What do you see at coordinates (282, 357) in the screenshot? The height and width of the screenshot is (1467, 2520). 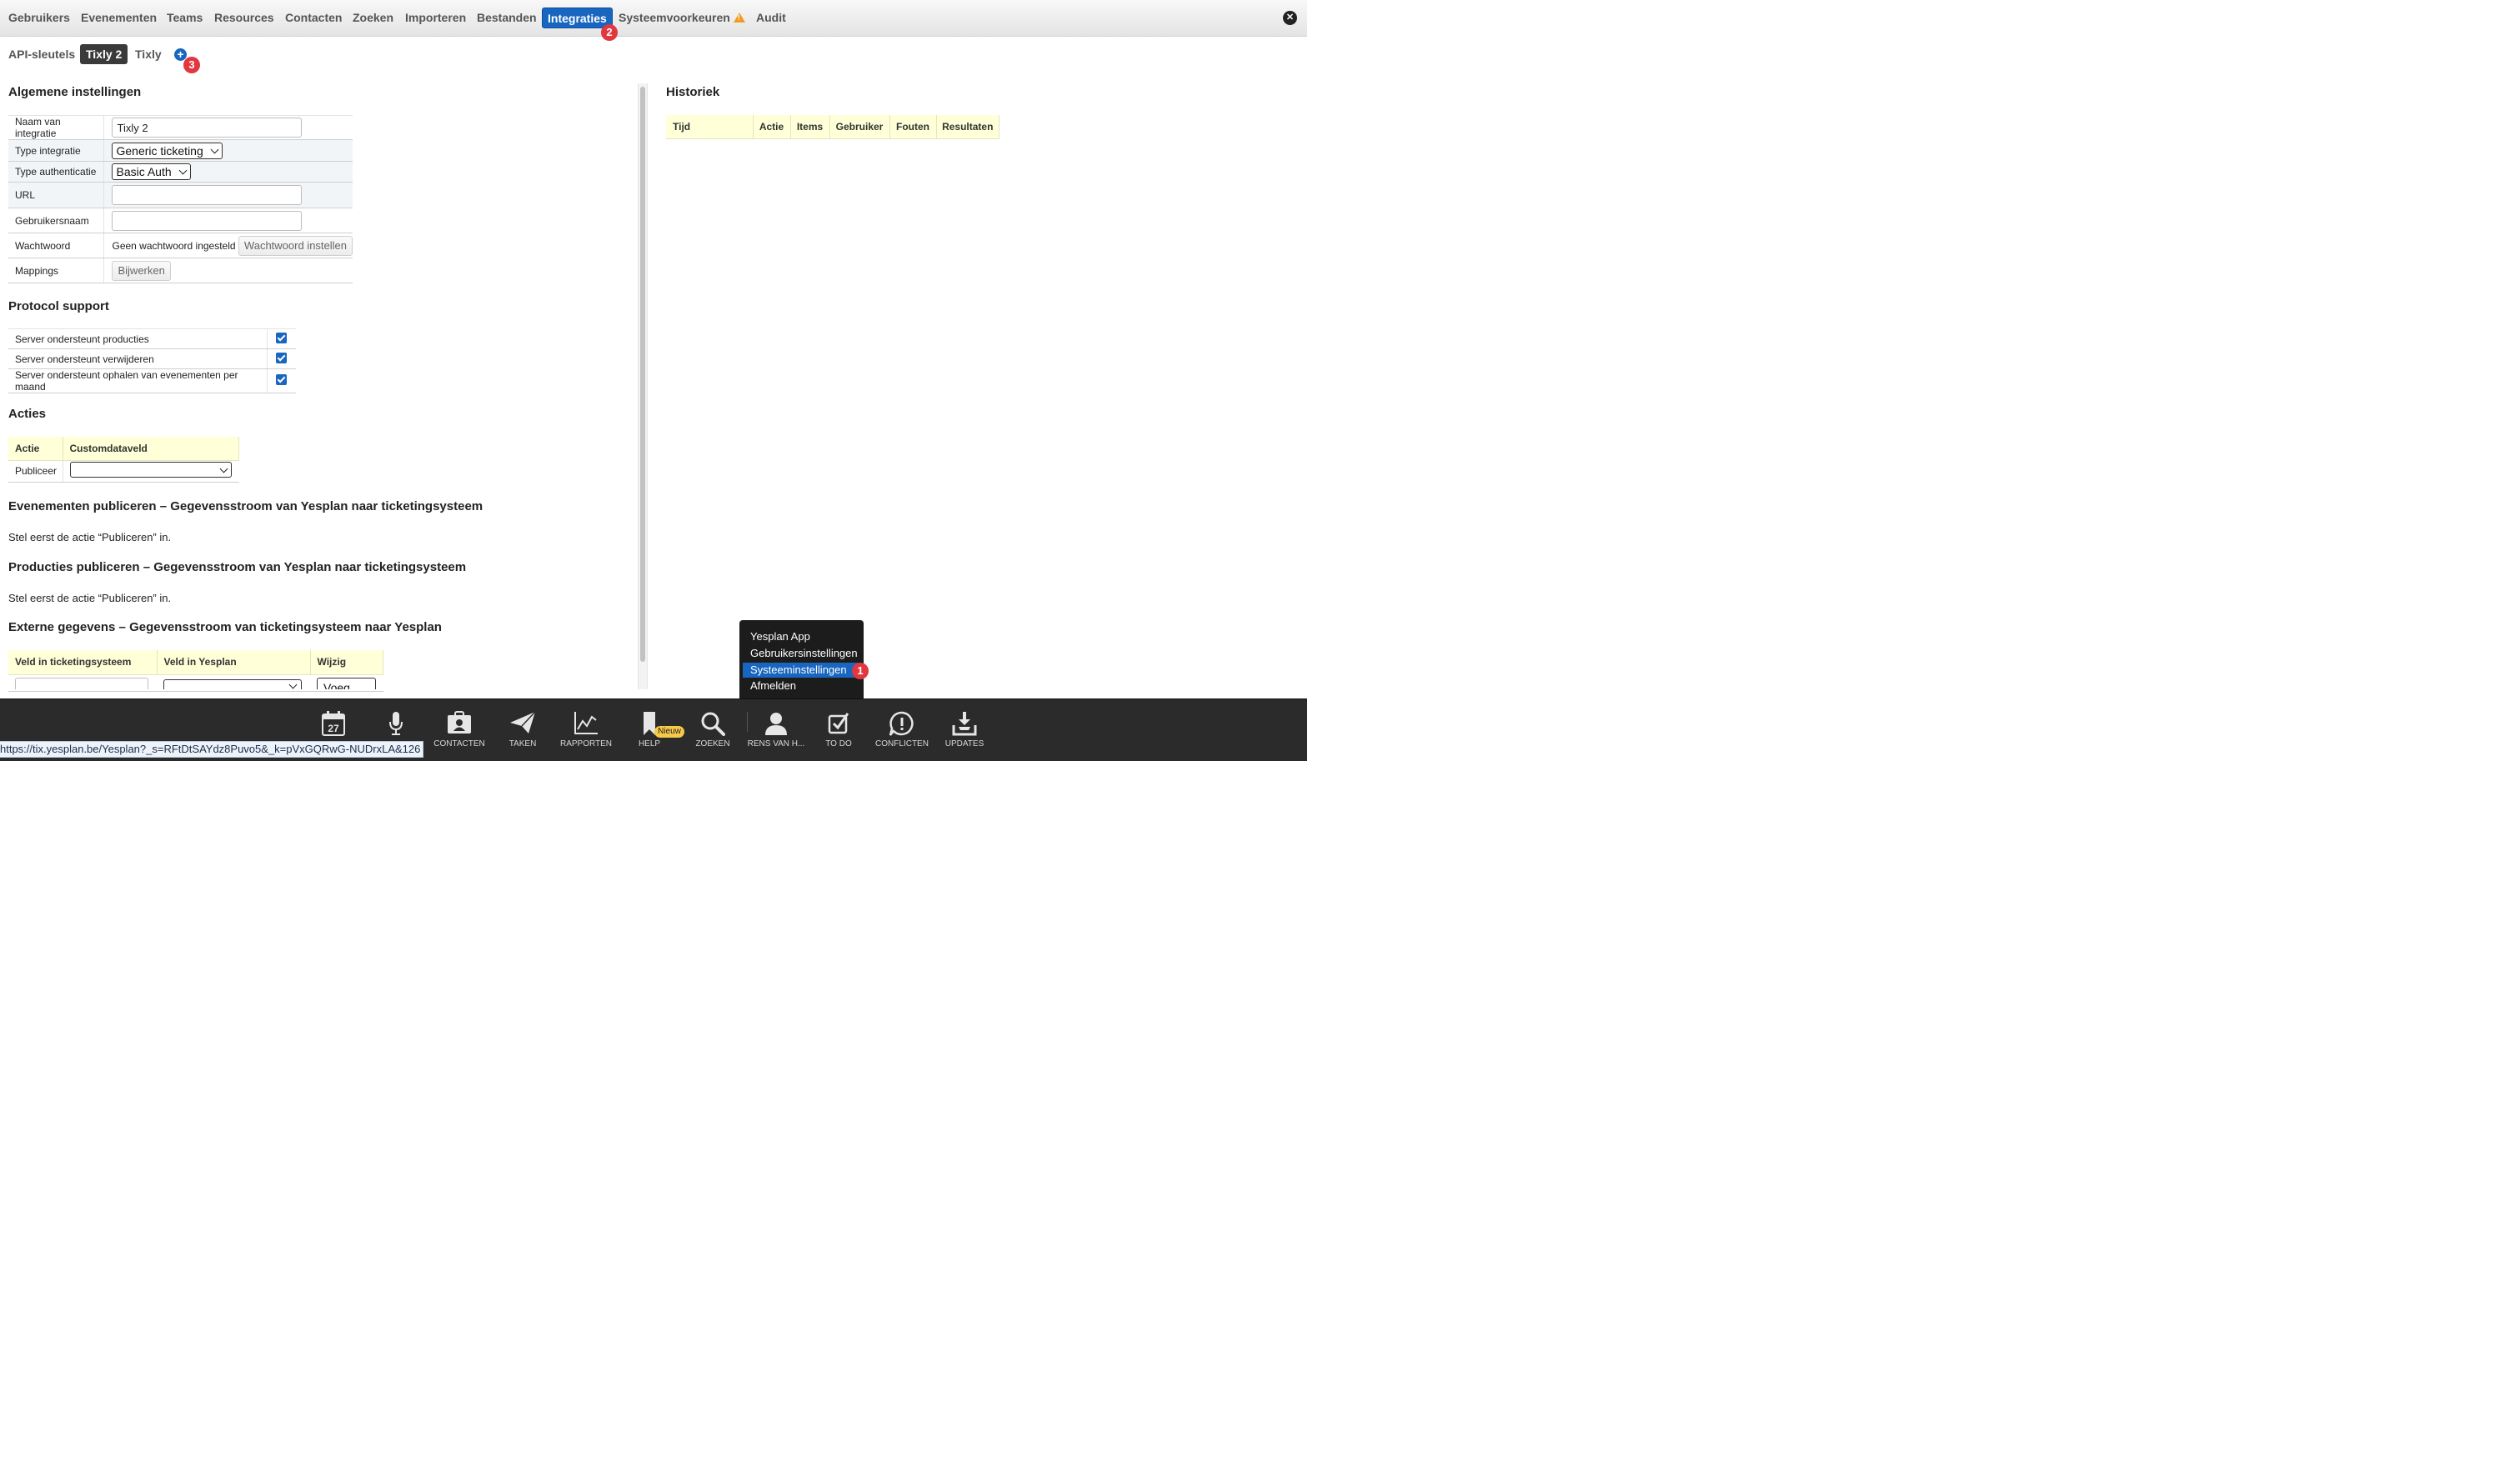 I see `checkbox-delete` at bounding box center [282, 357].